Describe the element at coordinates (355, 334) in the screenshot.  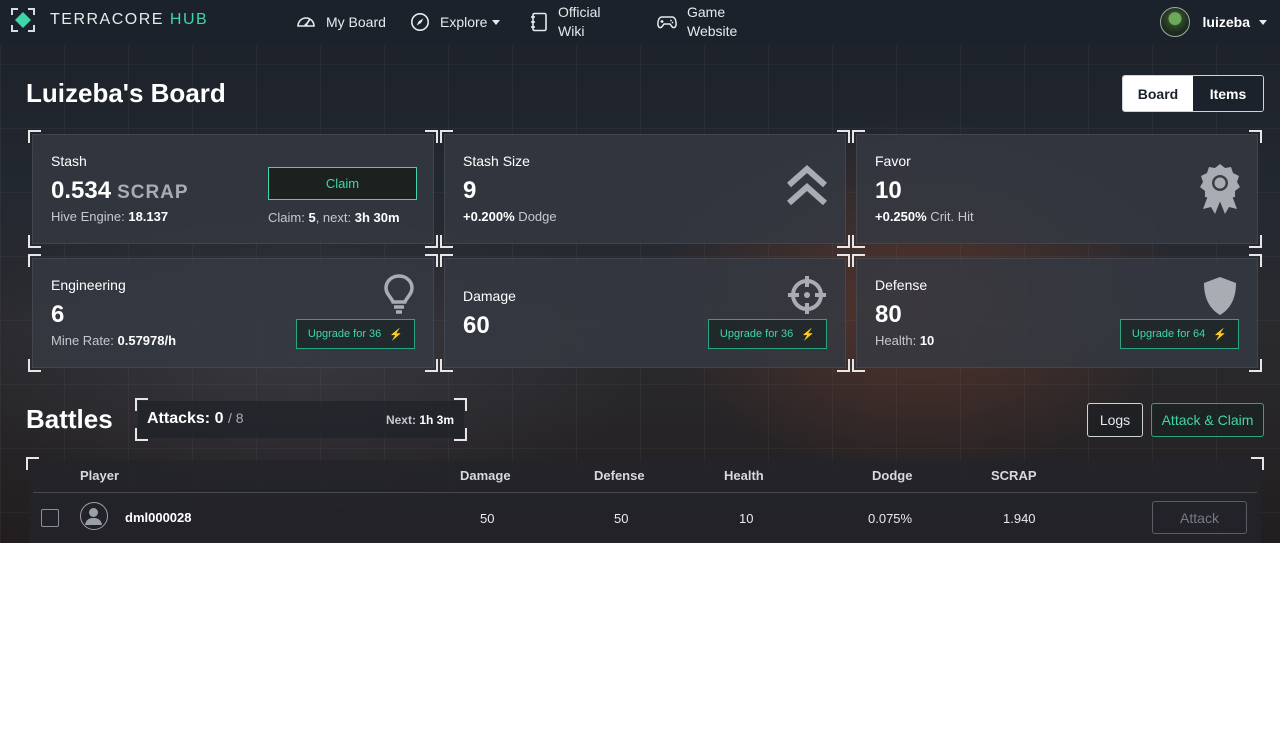
I see `upgrade-engineering-button: Upgrade for 36 ⚡` at that location.